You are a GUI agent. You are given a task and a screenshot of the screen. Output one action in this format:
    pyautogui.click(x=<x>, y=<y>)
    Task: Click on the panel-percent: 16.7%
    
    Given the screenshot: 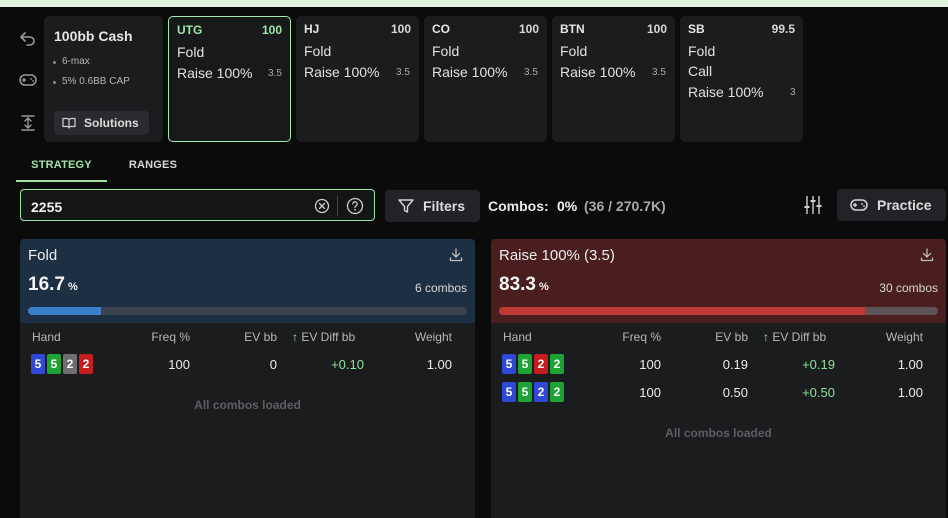 What is the action you would take?
    pyautogui.click(x=53, y=285)
    